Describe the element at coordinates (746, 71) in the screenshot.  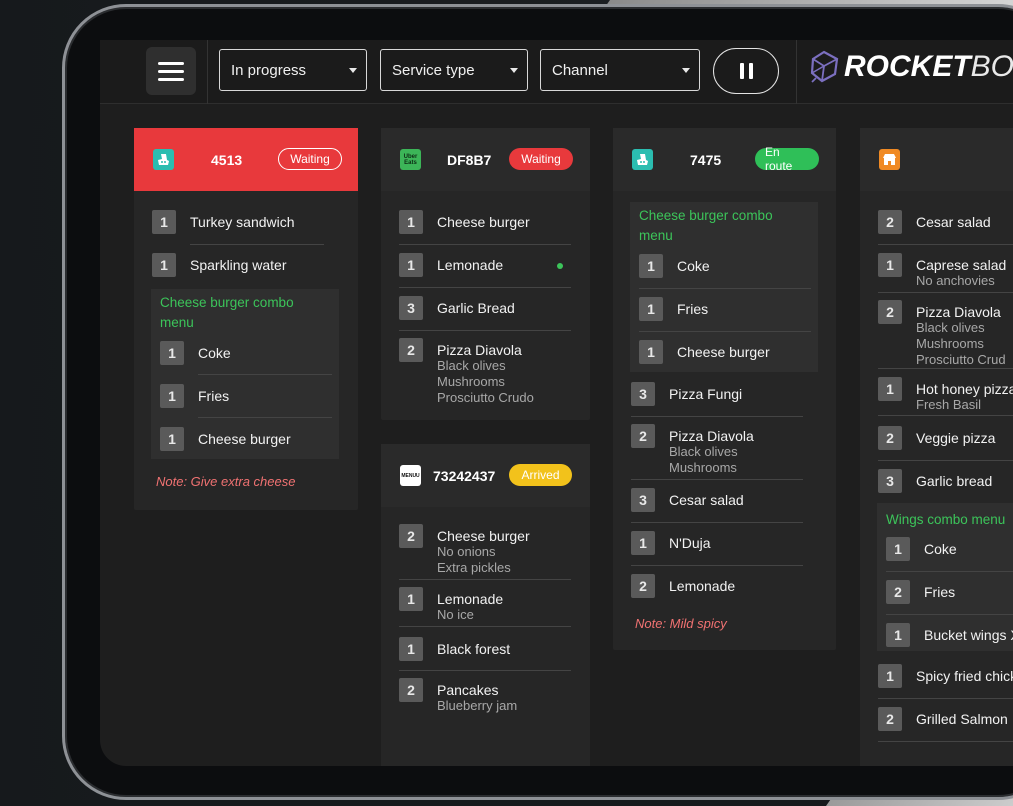
I see `pause-button` at that location.